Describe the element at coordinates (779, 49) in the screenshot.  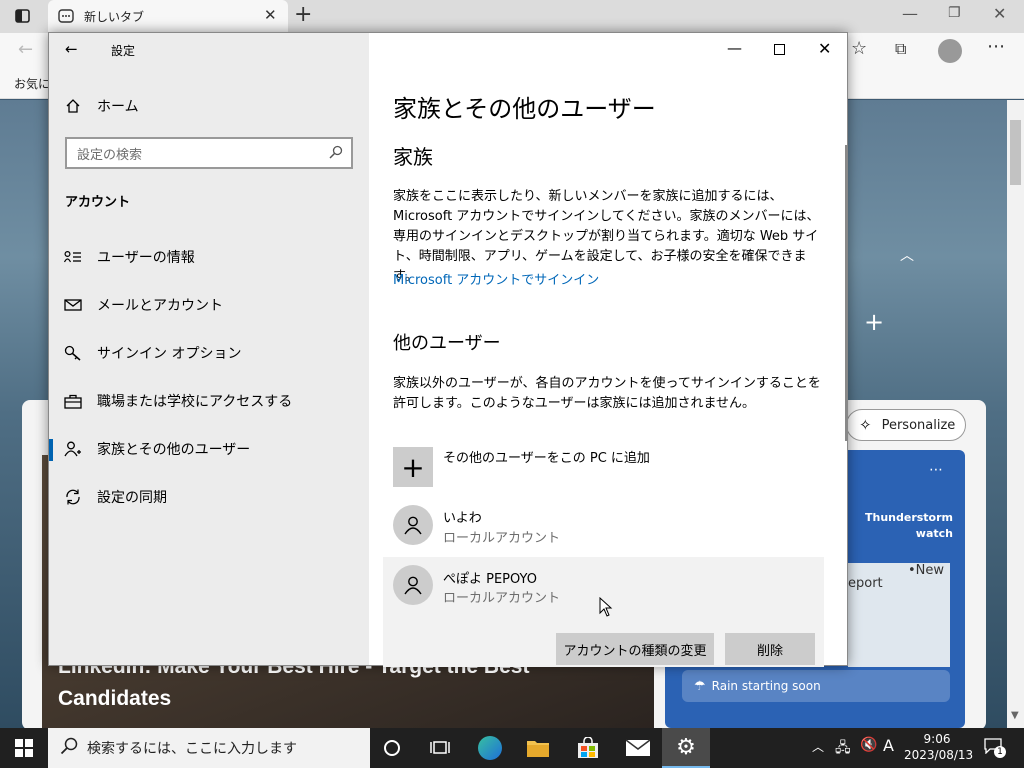
I see `maximize-icon` at that location.